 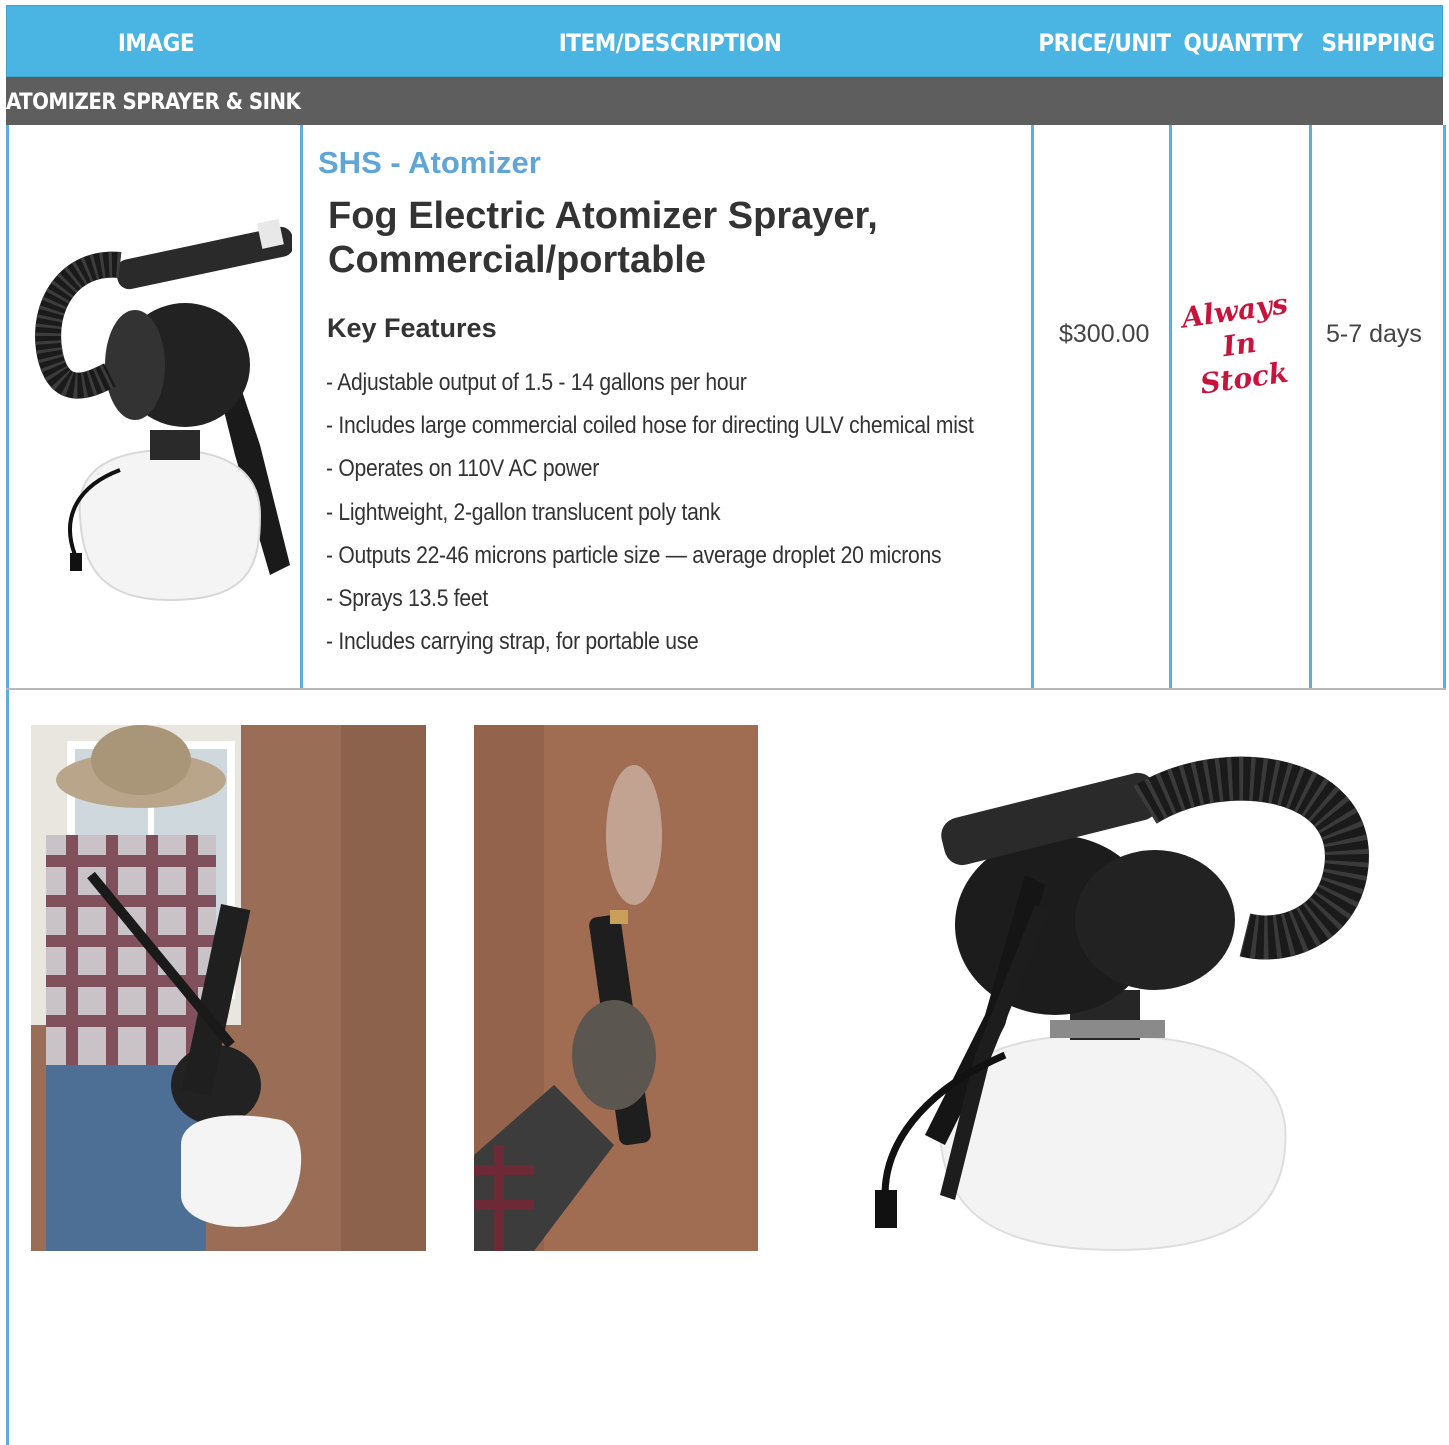 What do you see at coordinates (726, 689) in the screenshot?
I see `row-divider` at bounding box center [726, 689].